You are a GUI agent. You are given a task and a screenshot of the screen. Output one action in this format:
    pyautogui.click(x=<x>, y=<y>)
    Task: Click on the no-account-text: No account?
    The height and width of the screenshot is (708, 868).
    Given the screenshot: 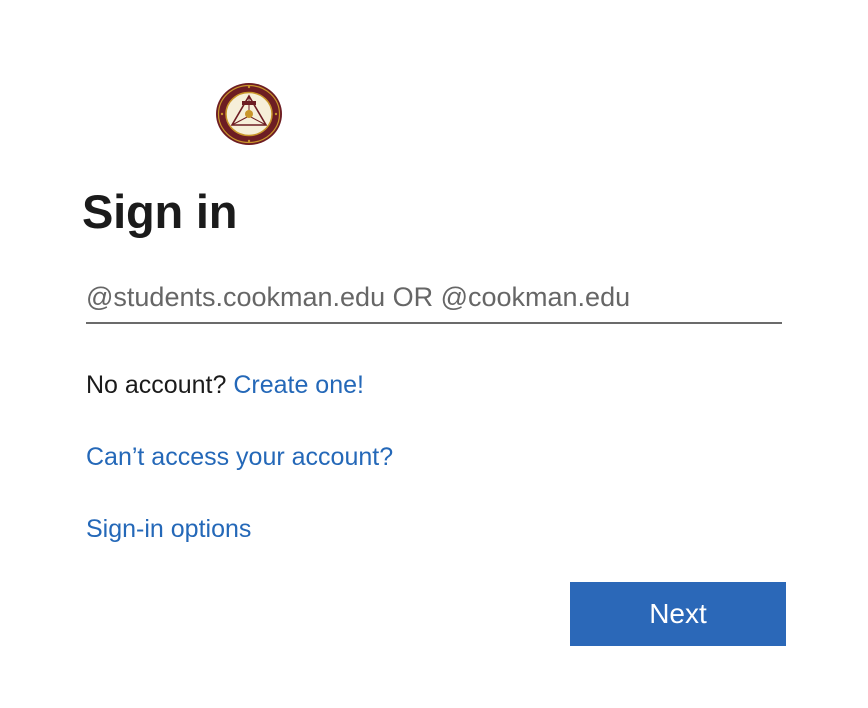 What is the action you would take?
    pyautogui.click(x=156, y=385)
    